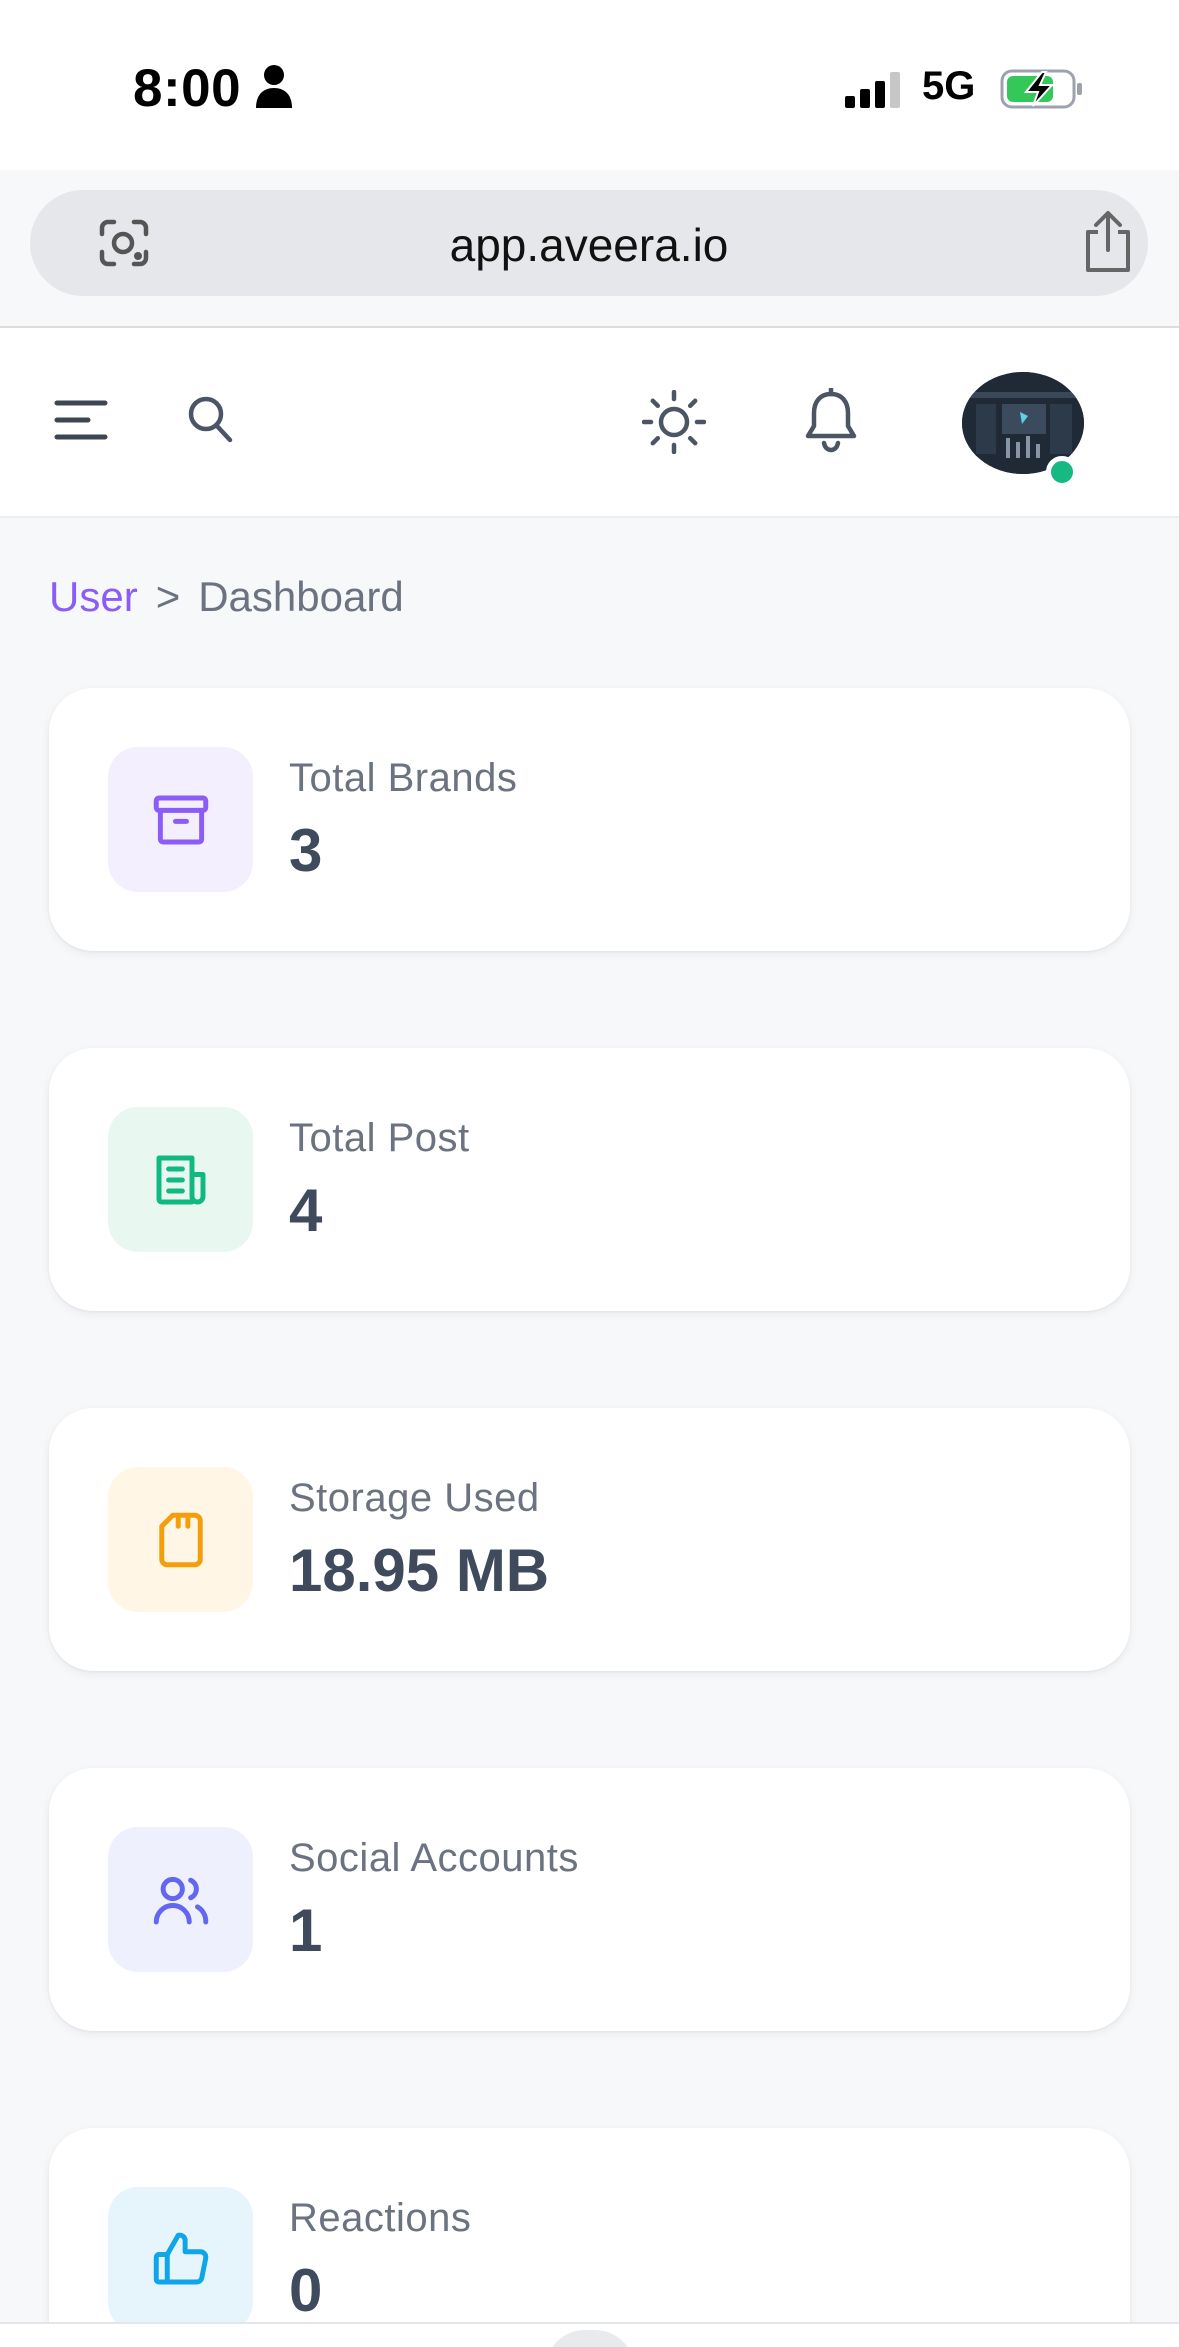  I want to click on stat-label: Reactions, so click(380, 2218).